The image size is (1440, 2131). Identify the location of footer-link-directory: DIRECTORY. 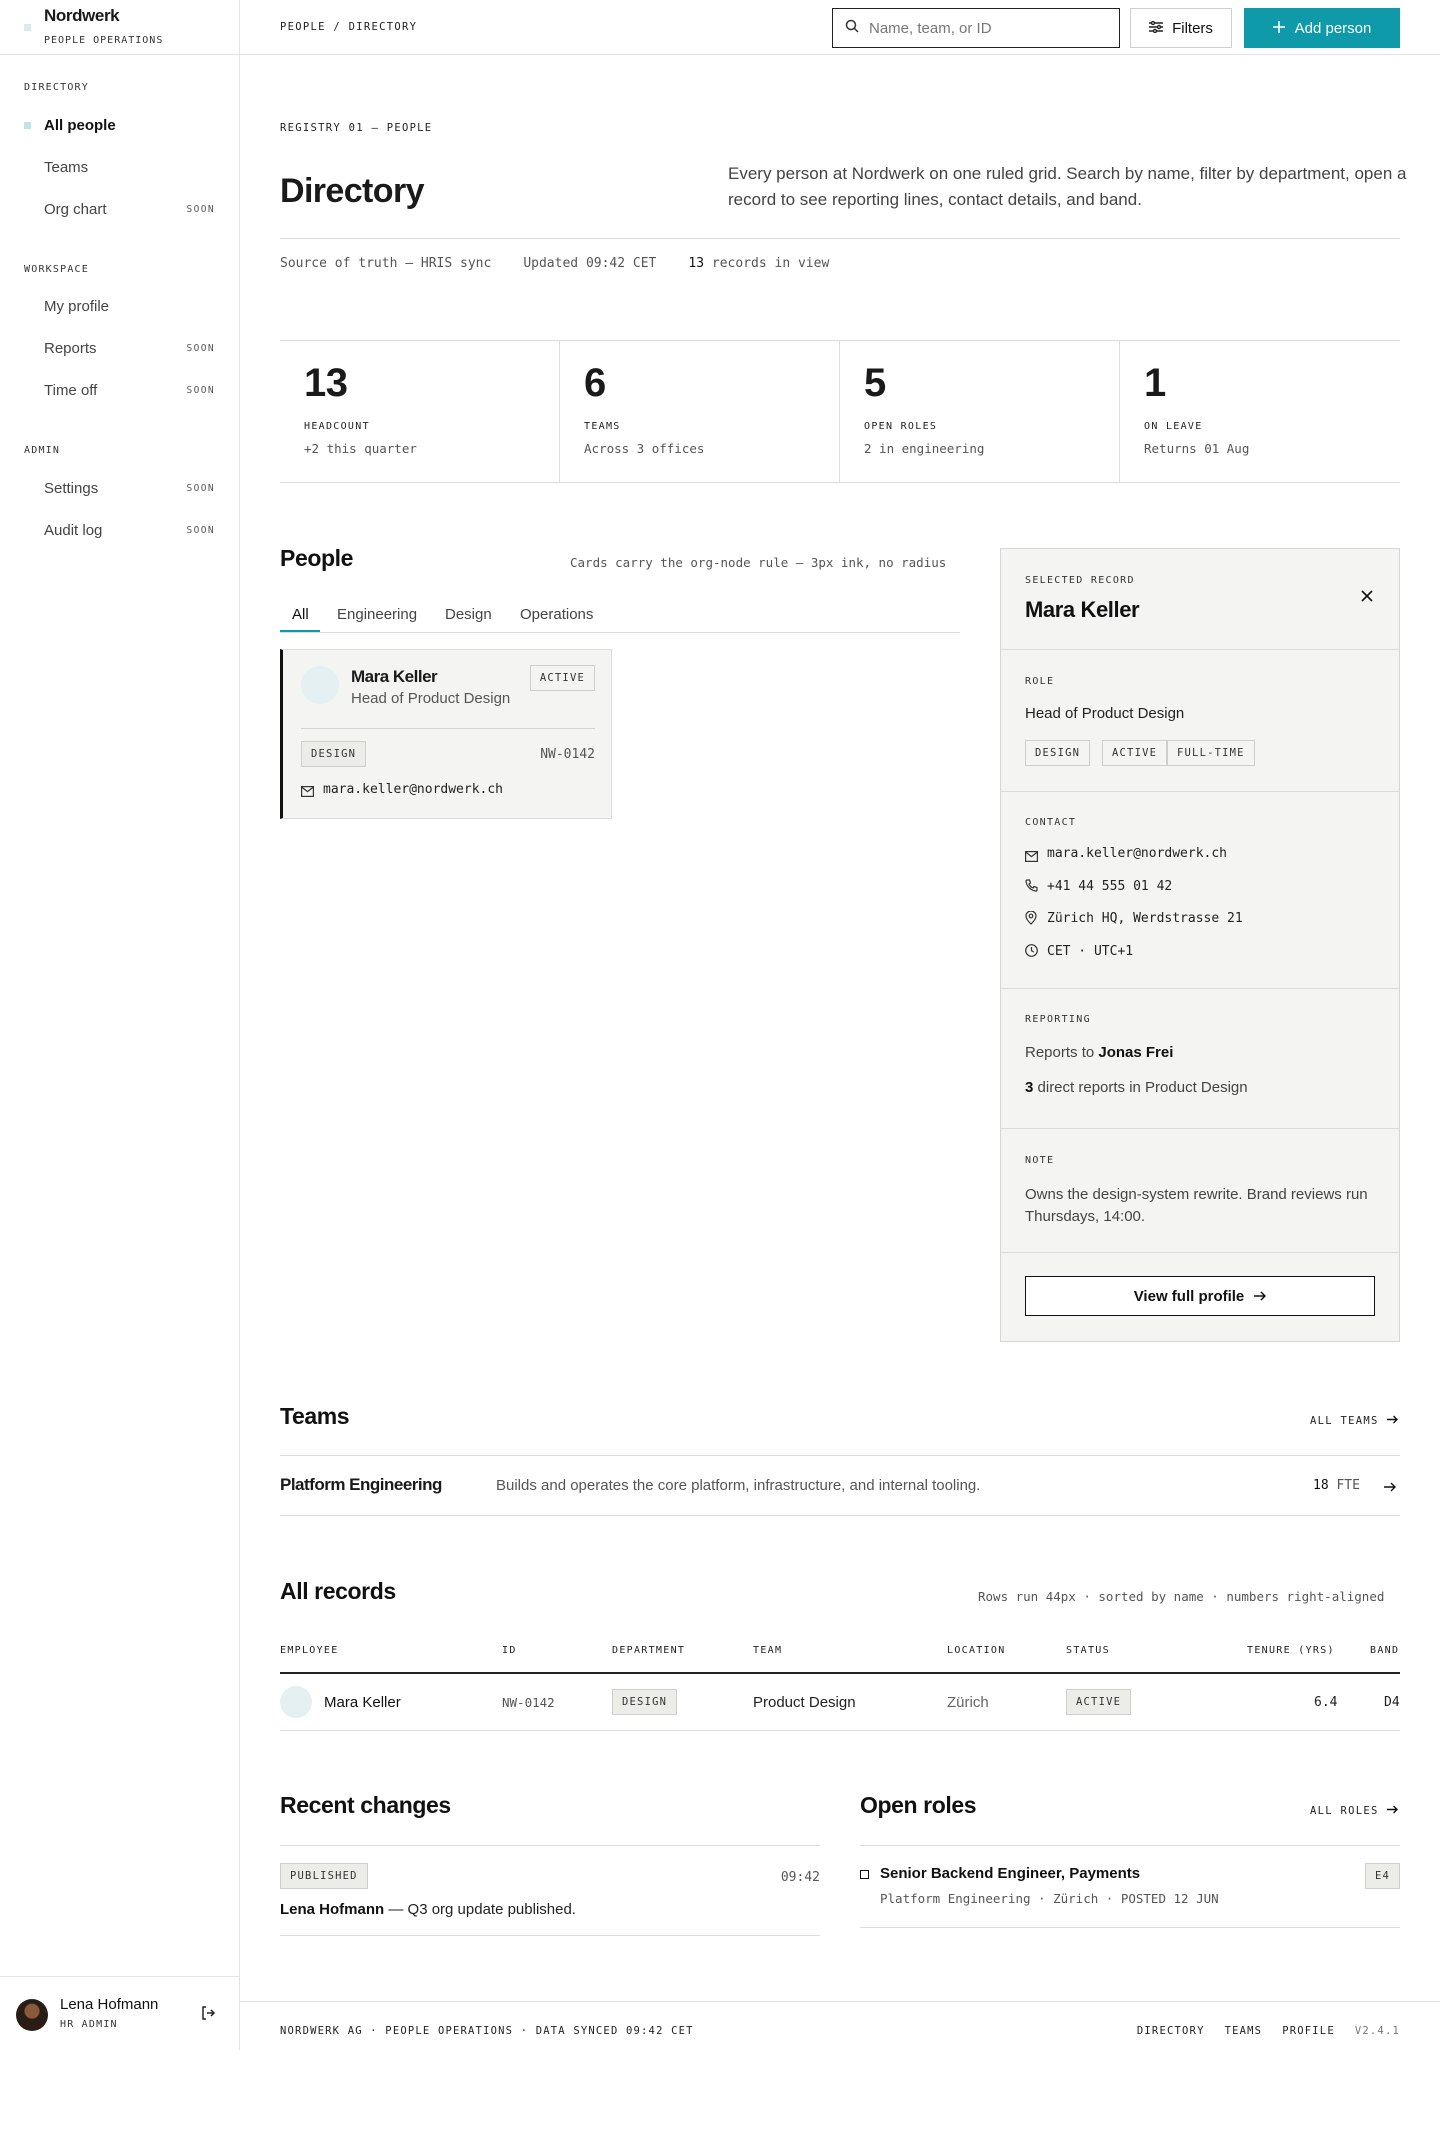
(1171, 2031).